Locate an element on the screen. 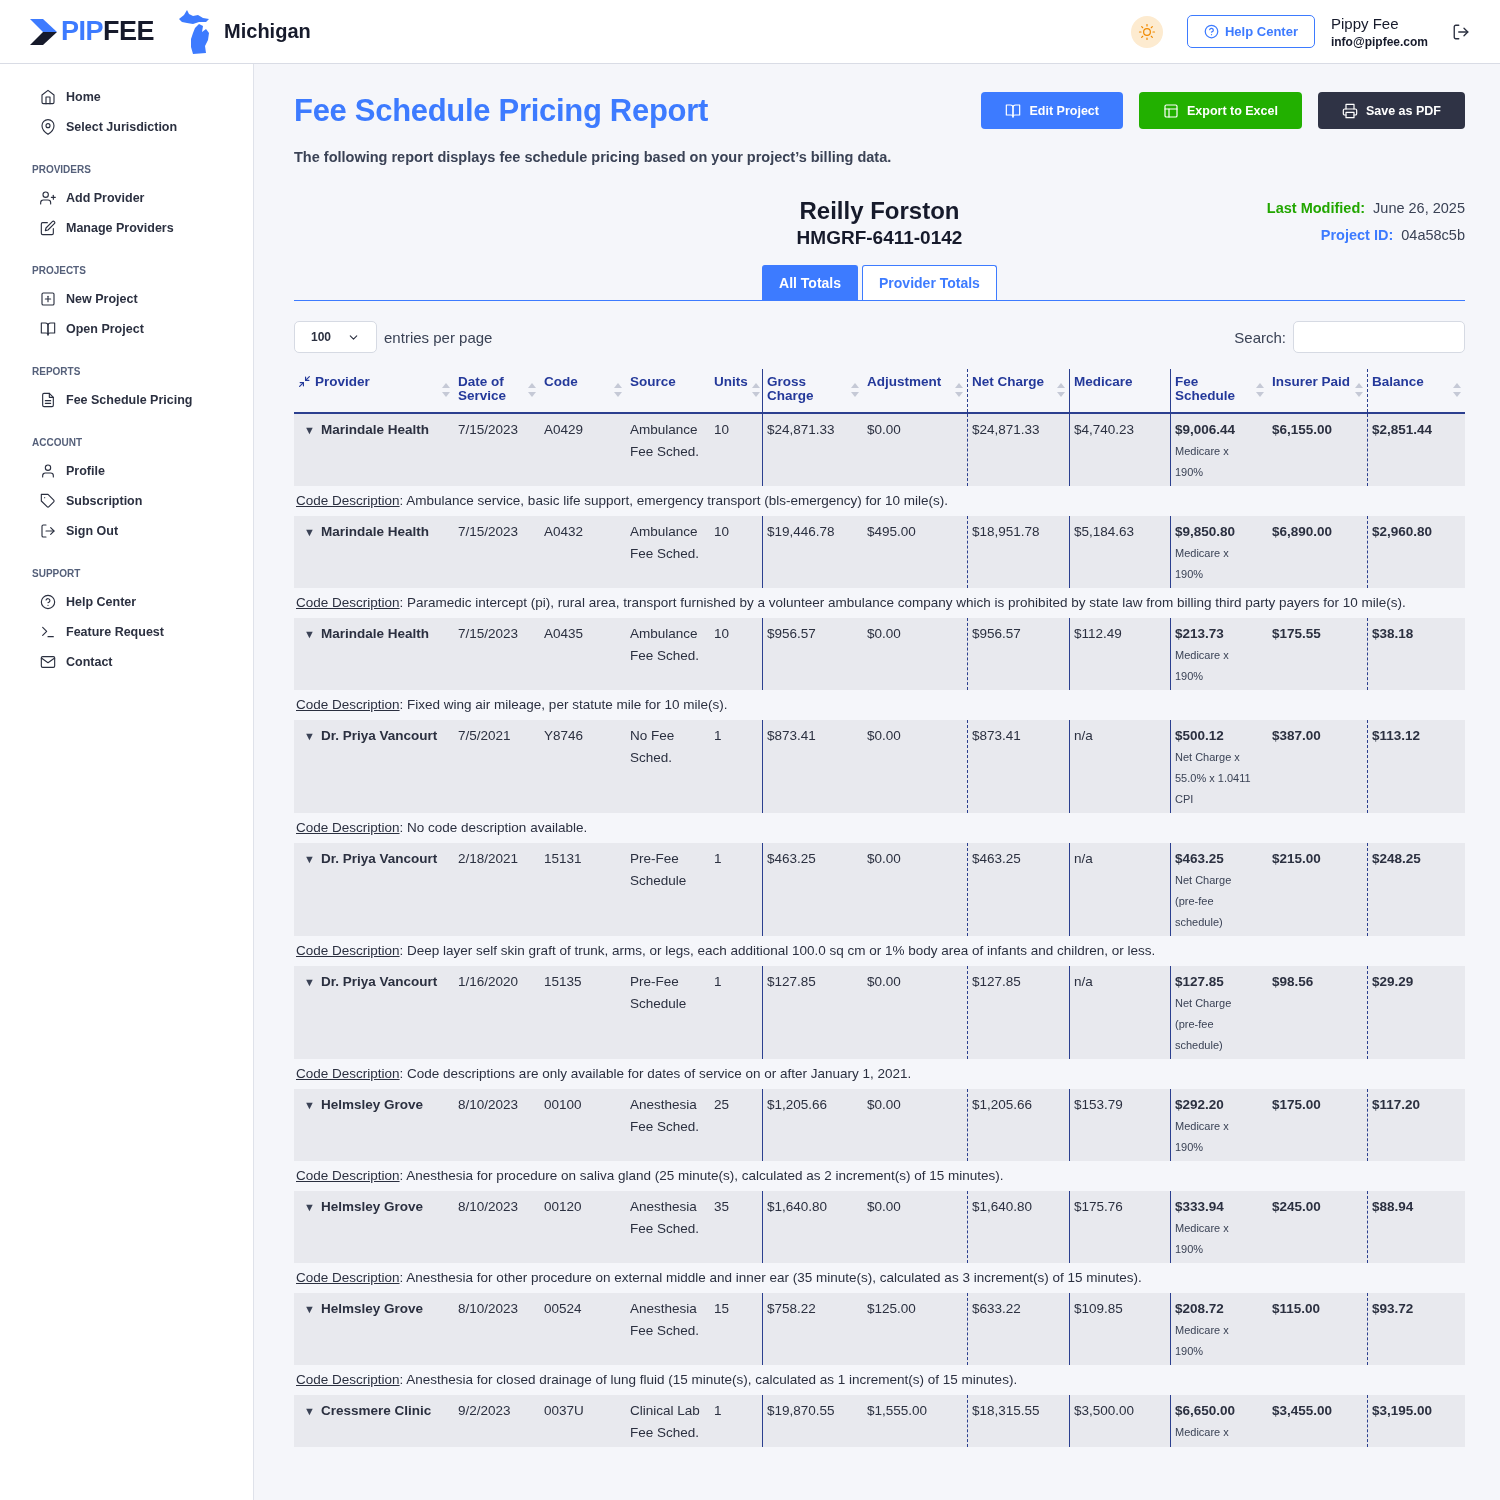 The image size is (1500, 1500). mail-icon is located at coordinates (48, 662).